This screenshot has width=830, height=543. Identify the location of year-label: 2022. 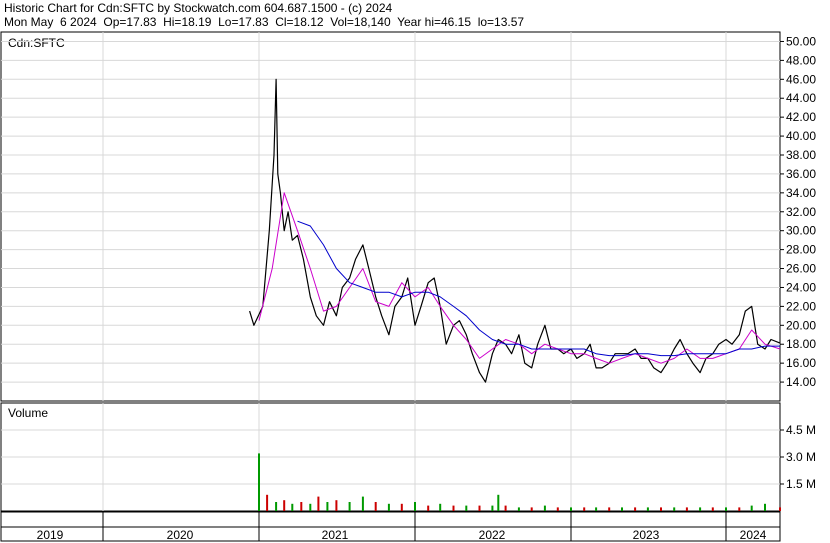
(492, 535).